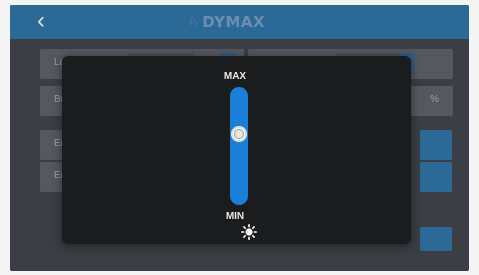  I want to click on header-bar: ‹ ♘ DYMAX, so click(239, 22).